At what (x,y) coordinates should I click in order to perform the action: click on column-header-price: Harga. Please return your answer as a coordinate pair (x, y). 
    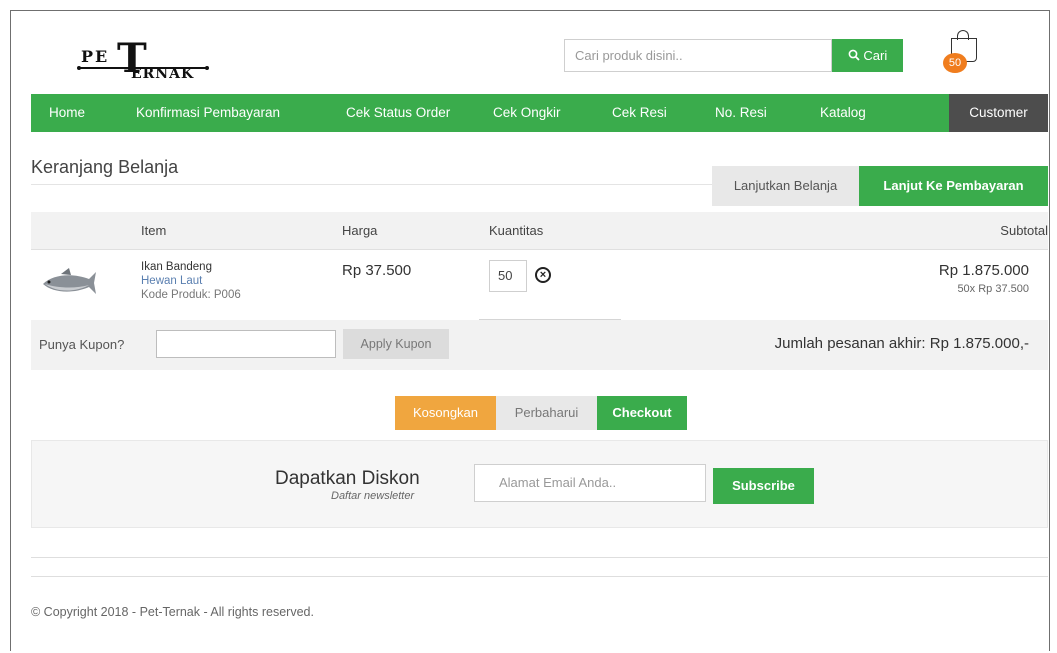
    Looking at the image, I should click on (360, 230).